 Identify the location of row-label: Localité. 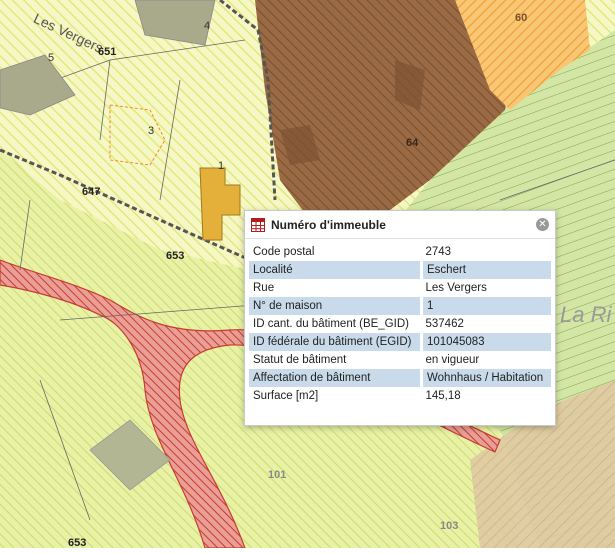
(336, 270).